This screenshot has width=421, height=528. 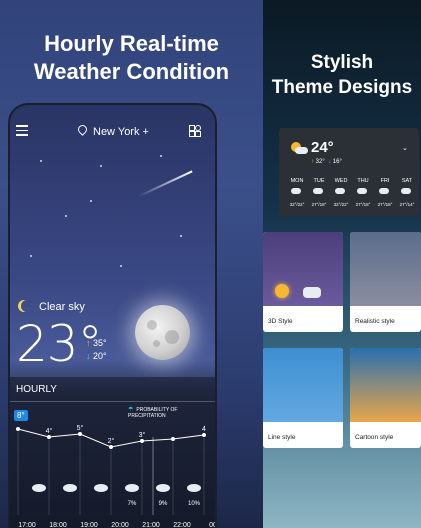 I want to click on preview-day-range: 27°/14°, so click(x=407, y=204).